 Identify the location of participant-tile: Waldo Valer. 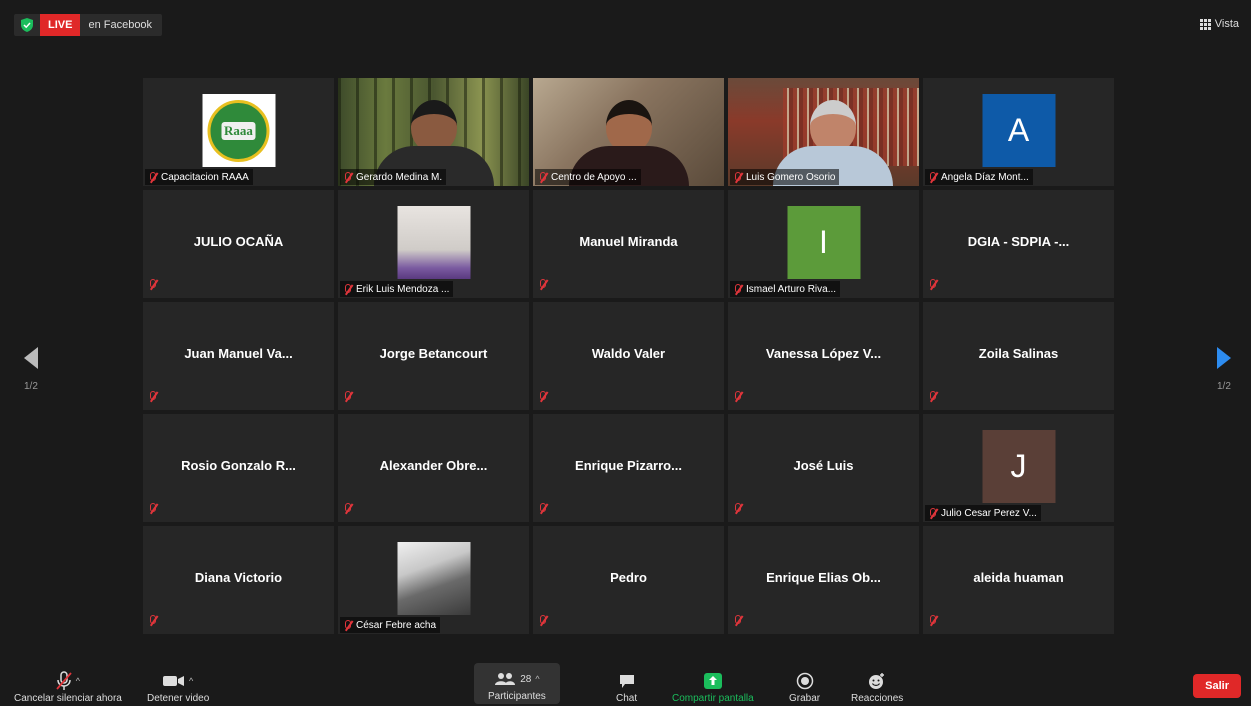
(628, 356).